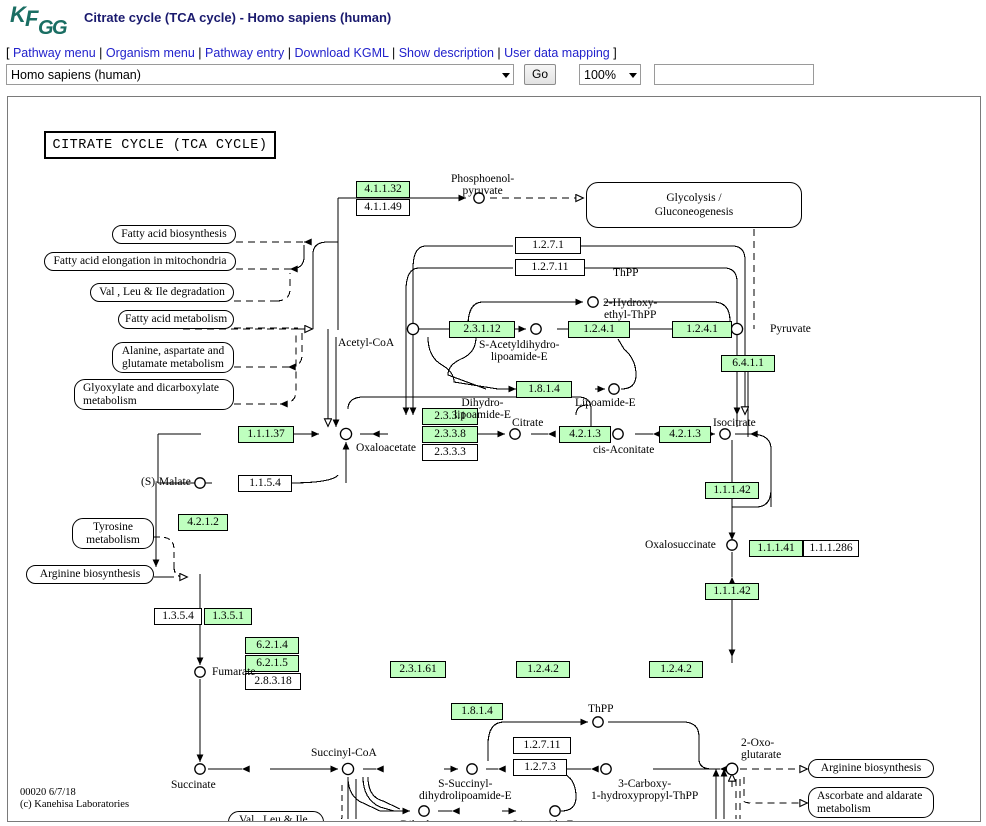 This screenshot has width=986, height=826. What do you see at coordinates (60, 28) in the screenshot?
I see `svg-text: G` at bounding box center [60, 28].